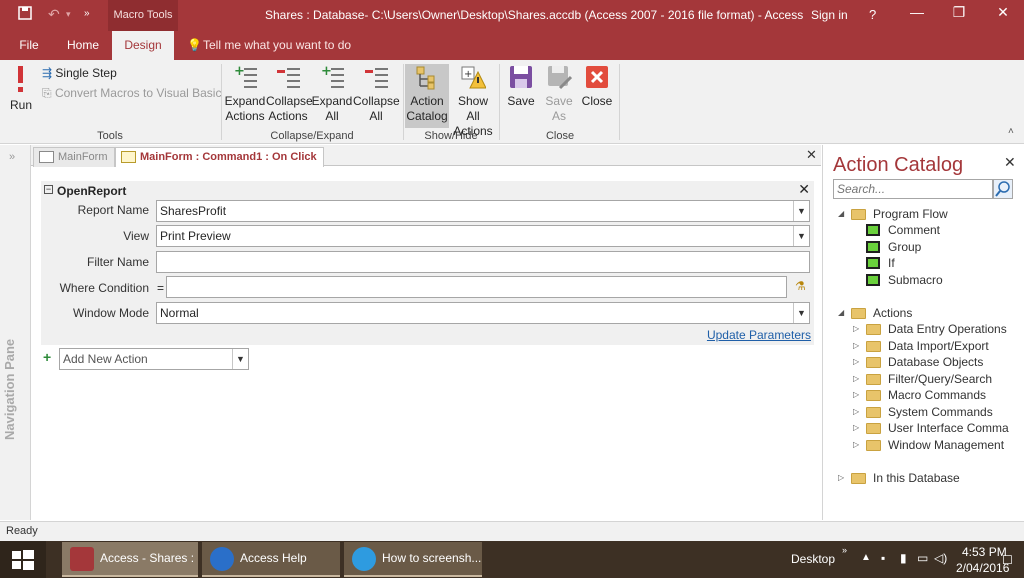  Describe the element at coordinates (143, 45) in the screenshot. I see `tab-design: Design` at that location.